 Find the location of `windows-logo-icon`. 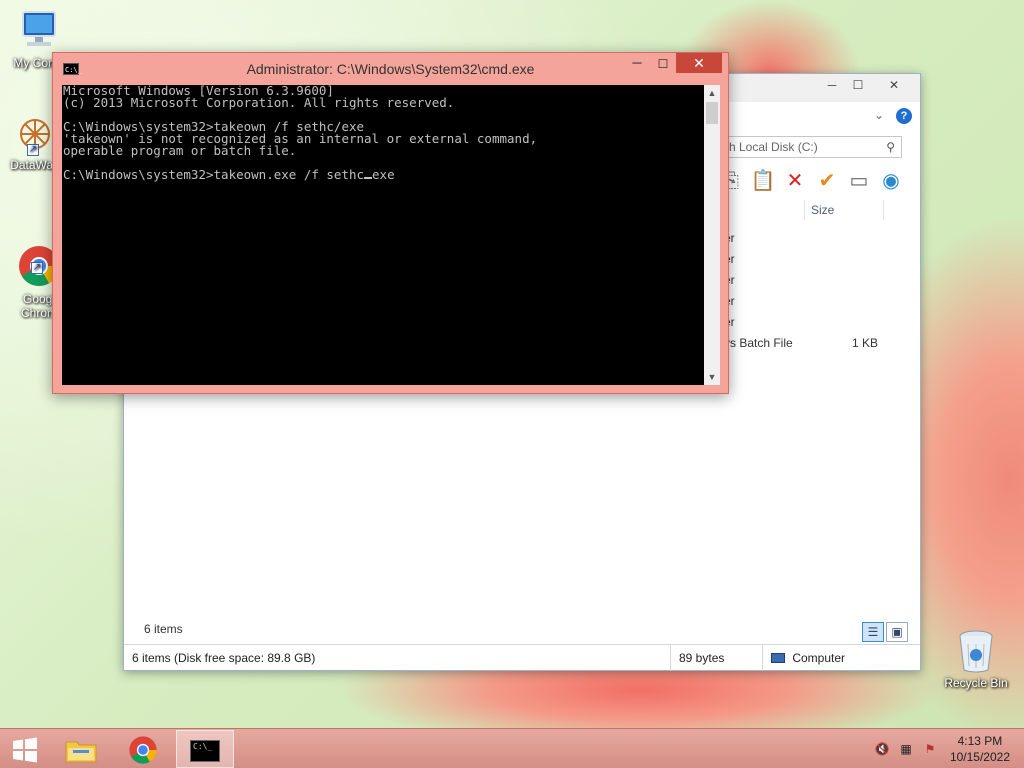

windows-logo-icon is located at coordinates (25, 750).